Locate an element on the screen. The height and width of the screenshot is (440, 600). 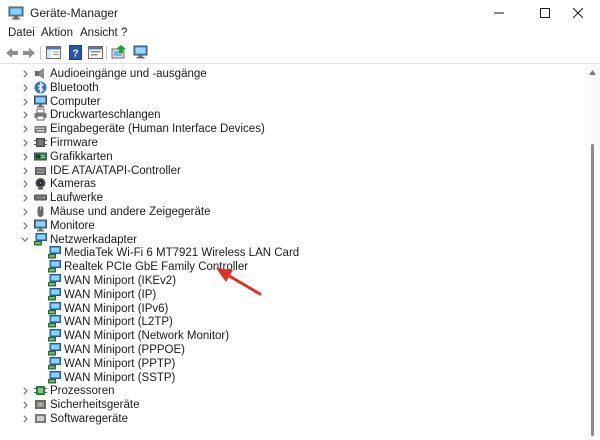
console-tree-icon is located at coordinates (53, 52).